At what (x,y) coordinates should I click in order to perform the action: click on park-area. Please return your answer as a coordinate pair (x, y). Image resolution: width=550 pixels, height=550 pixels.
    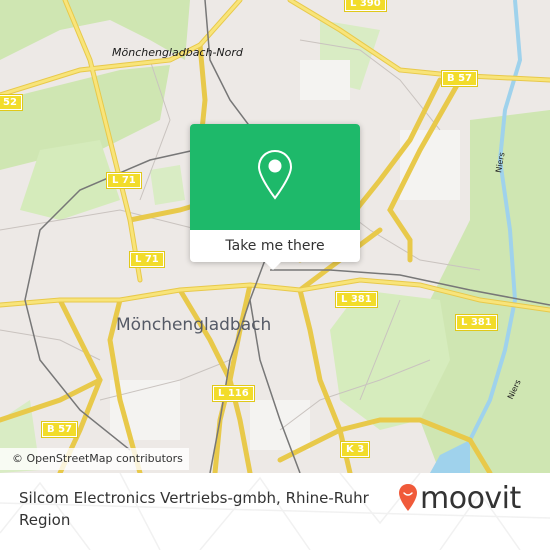
    Looking at the image, I should click on (167, 185).